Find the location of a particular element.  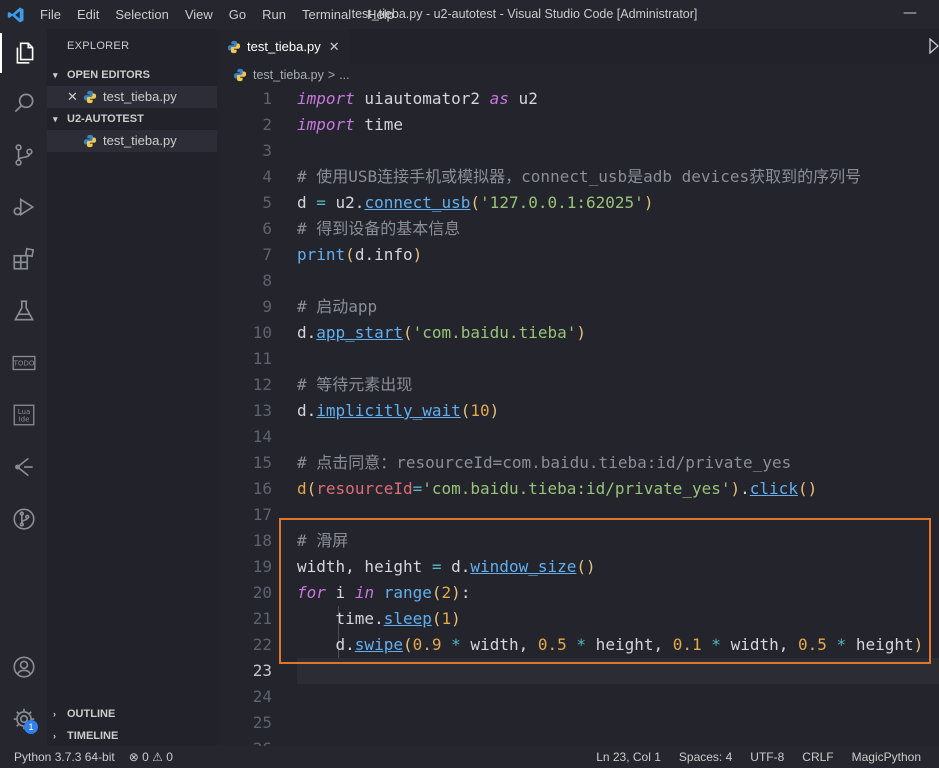

menu-view: View is located at coordinates (199, 14).